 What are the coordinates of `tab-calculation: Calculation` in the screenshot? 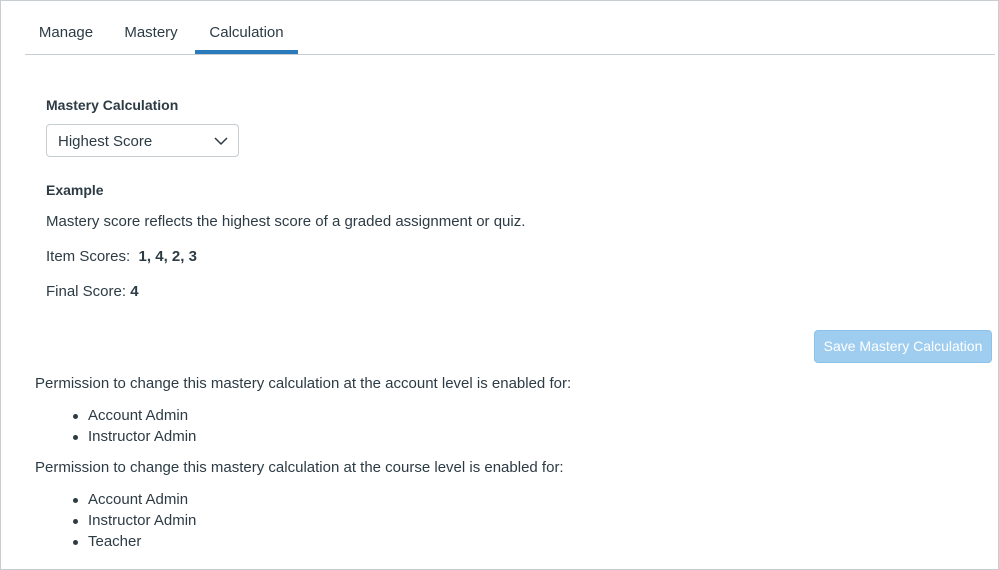 It's located at (246, 27).